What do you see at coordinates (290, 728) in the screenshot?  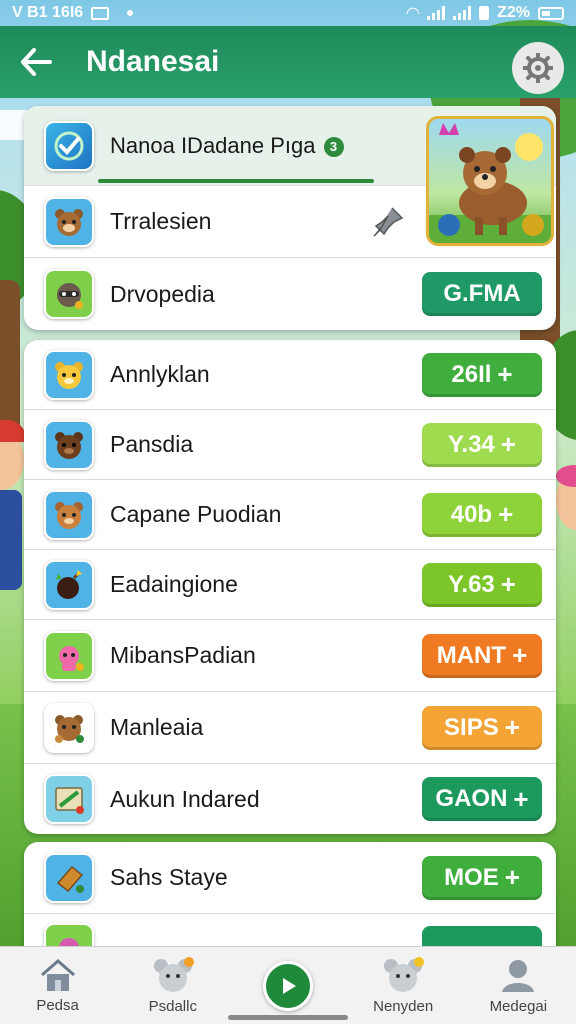 I see `list-item: Manleaia SIPS +` at bounding box center [290, 728].